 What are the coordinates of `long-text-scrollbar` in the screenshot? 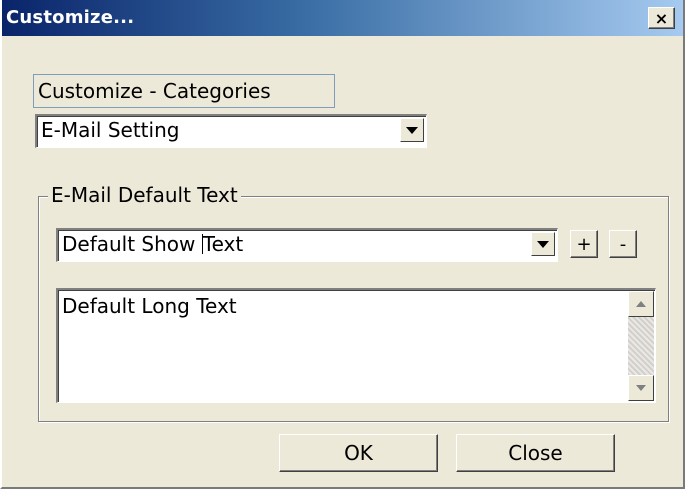 It's located at (641, 346).